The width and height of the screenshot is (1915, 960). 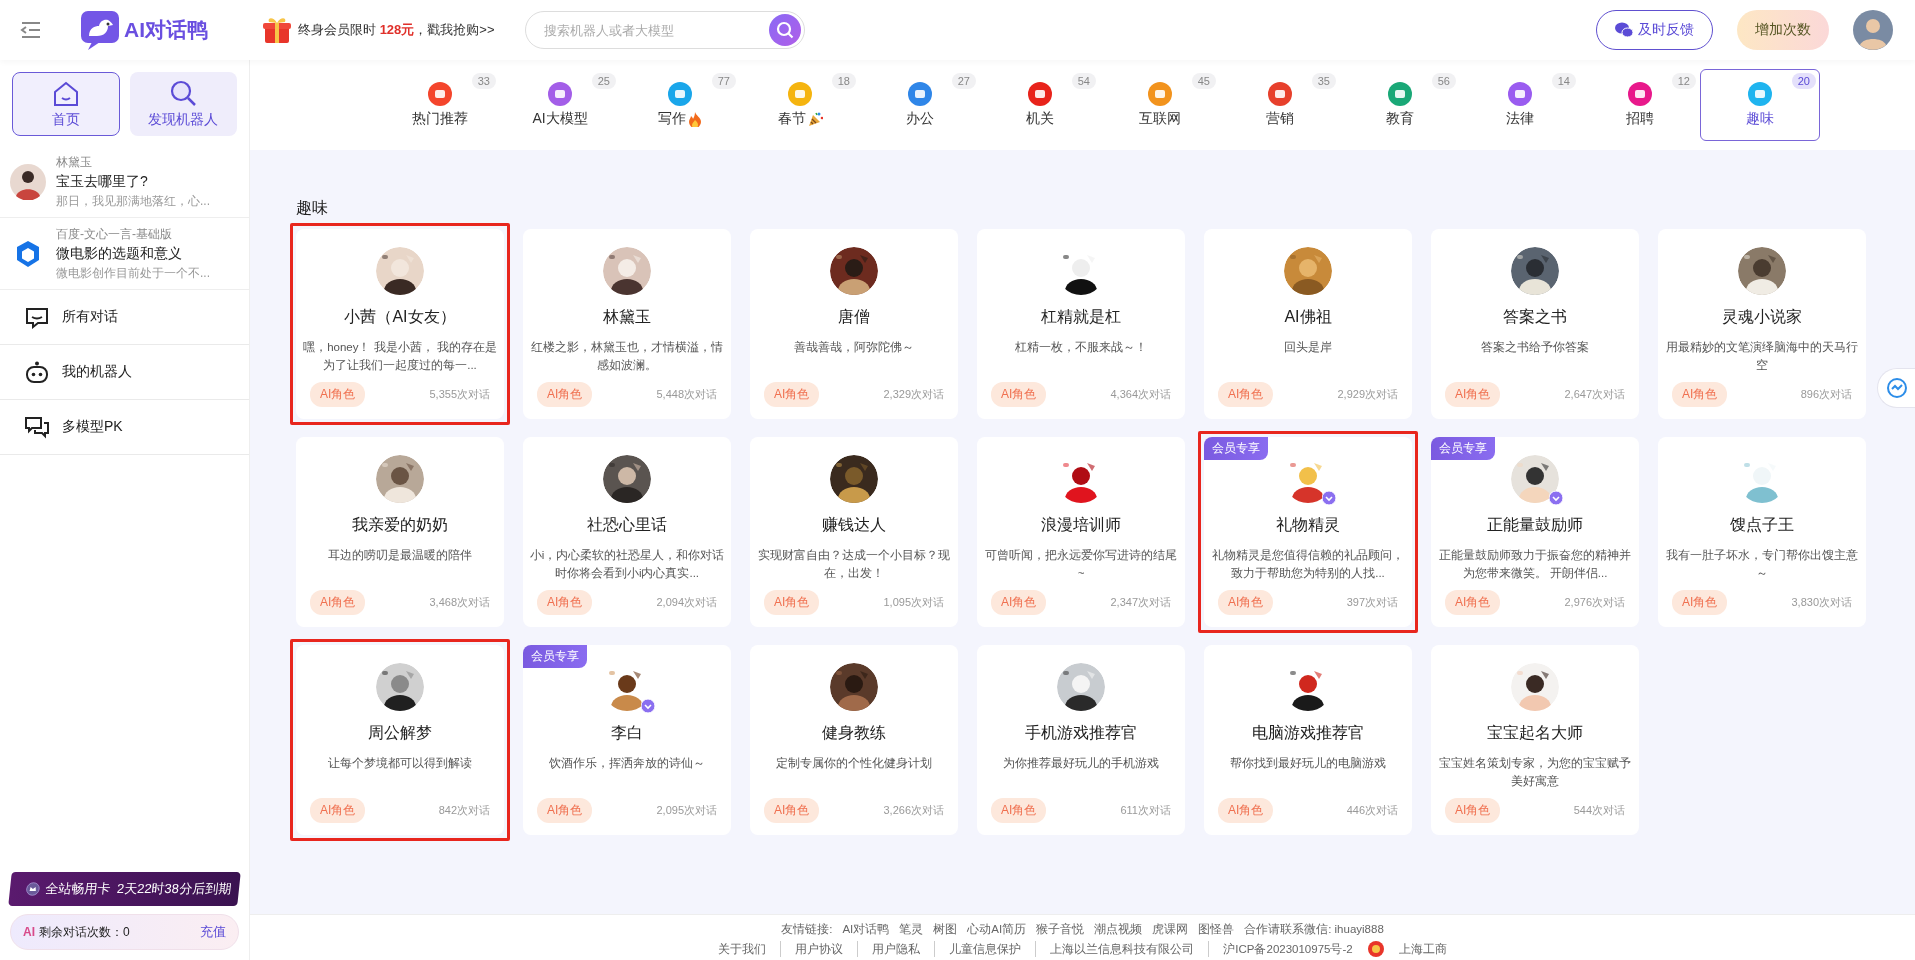 What do you see at coordinates (1314, 929) in the screenshot?
I see `footer-link: 合作请联系微信: ihuayi888` at bounding box center [1314, 929].